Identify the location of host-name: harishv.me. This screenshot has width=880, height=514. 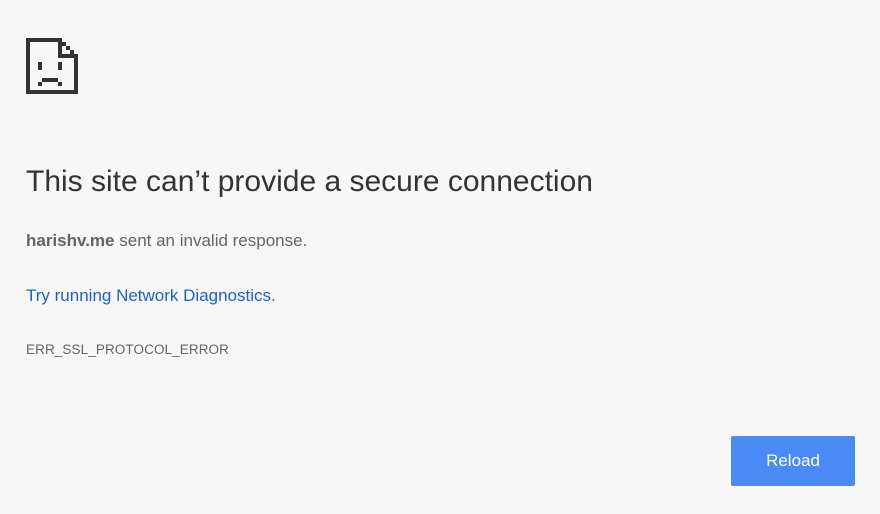
(70, 240).